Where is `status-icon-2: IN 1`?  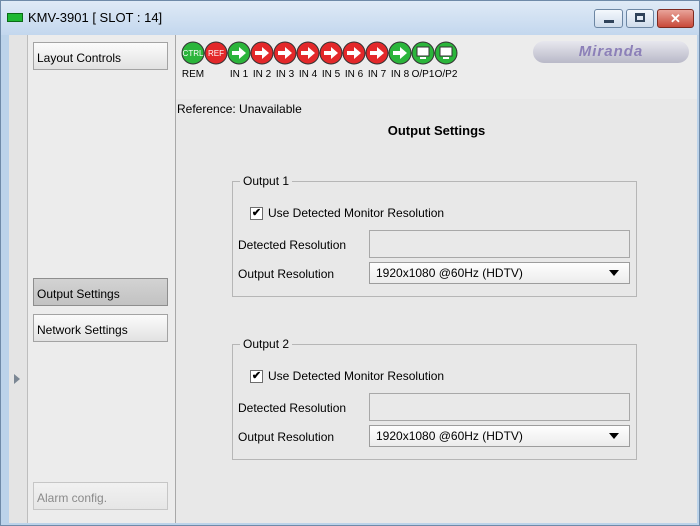 status-icon-2: IN 1 is located at coordinates (239, 60).